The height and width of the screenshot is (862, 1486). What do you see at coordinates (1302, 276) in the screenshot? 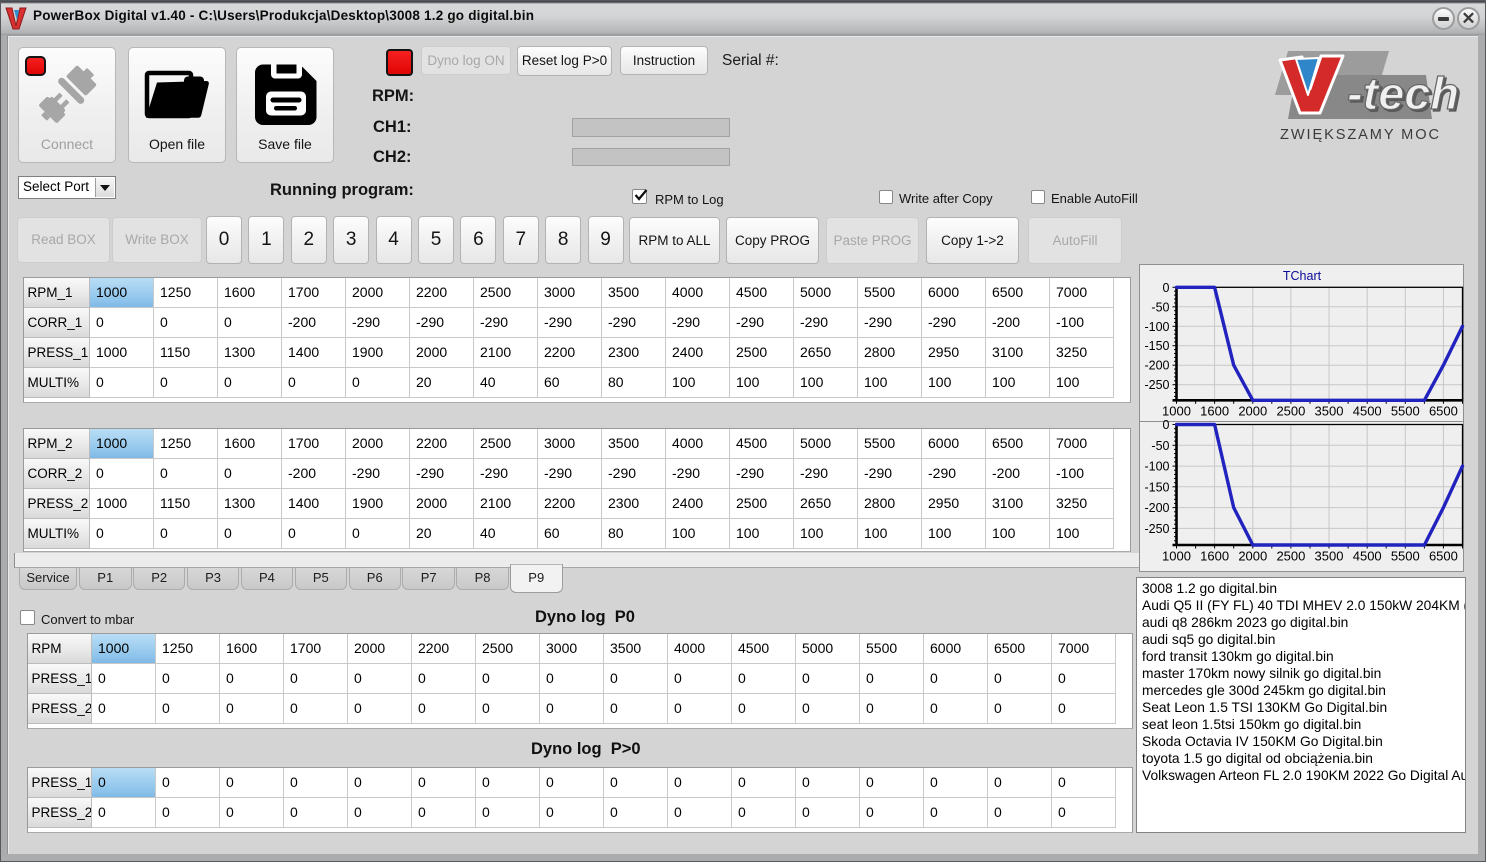
I see `svg-text: TChart` at bounding box center [1302, 276].